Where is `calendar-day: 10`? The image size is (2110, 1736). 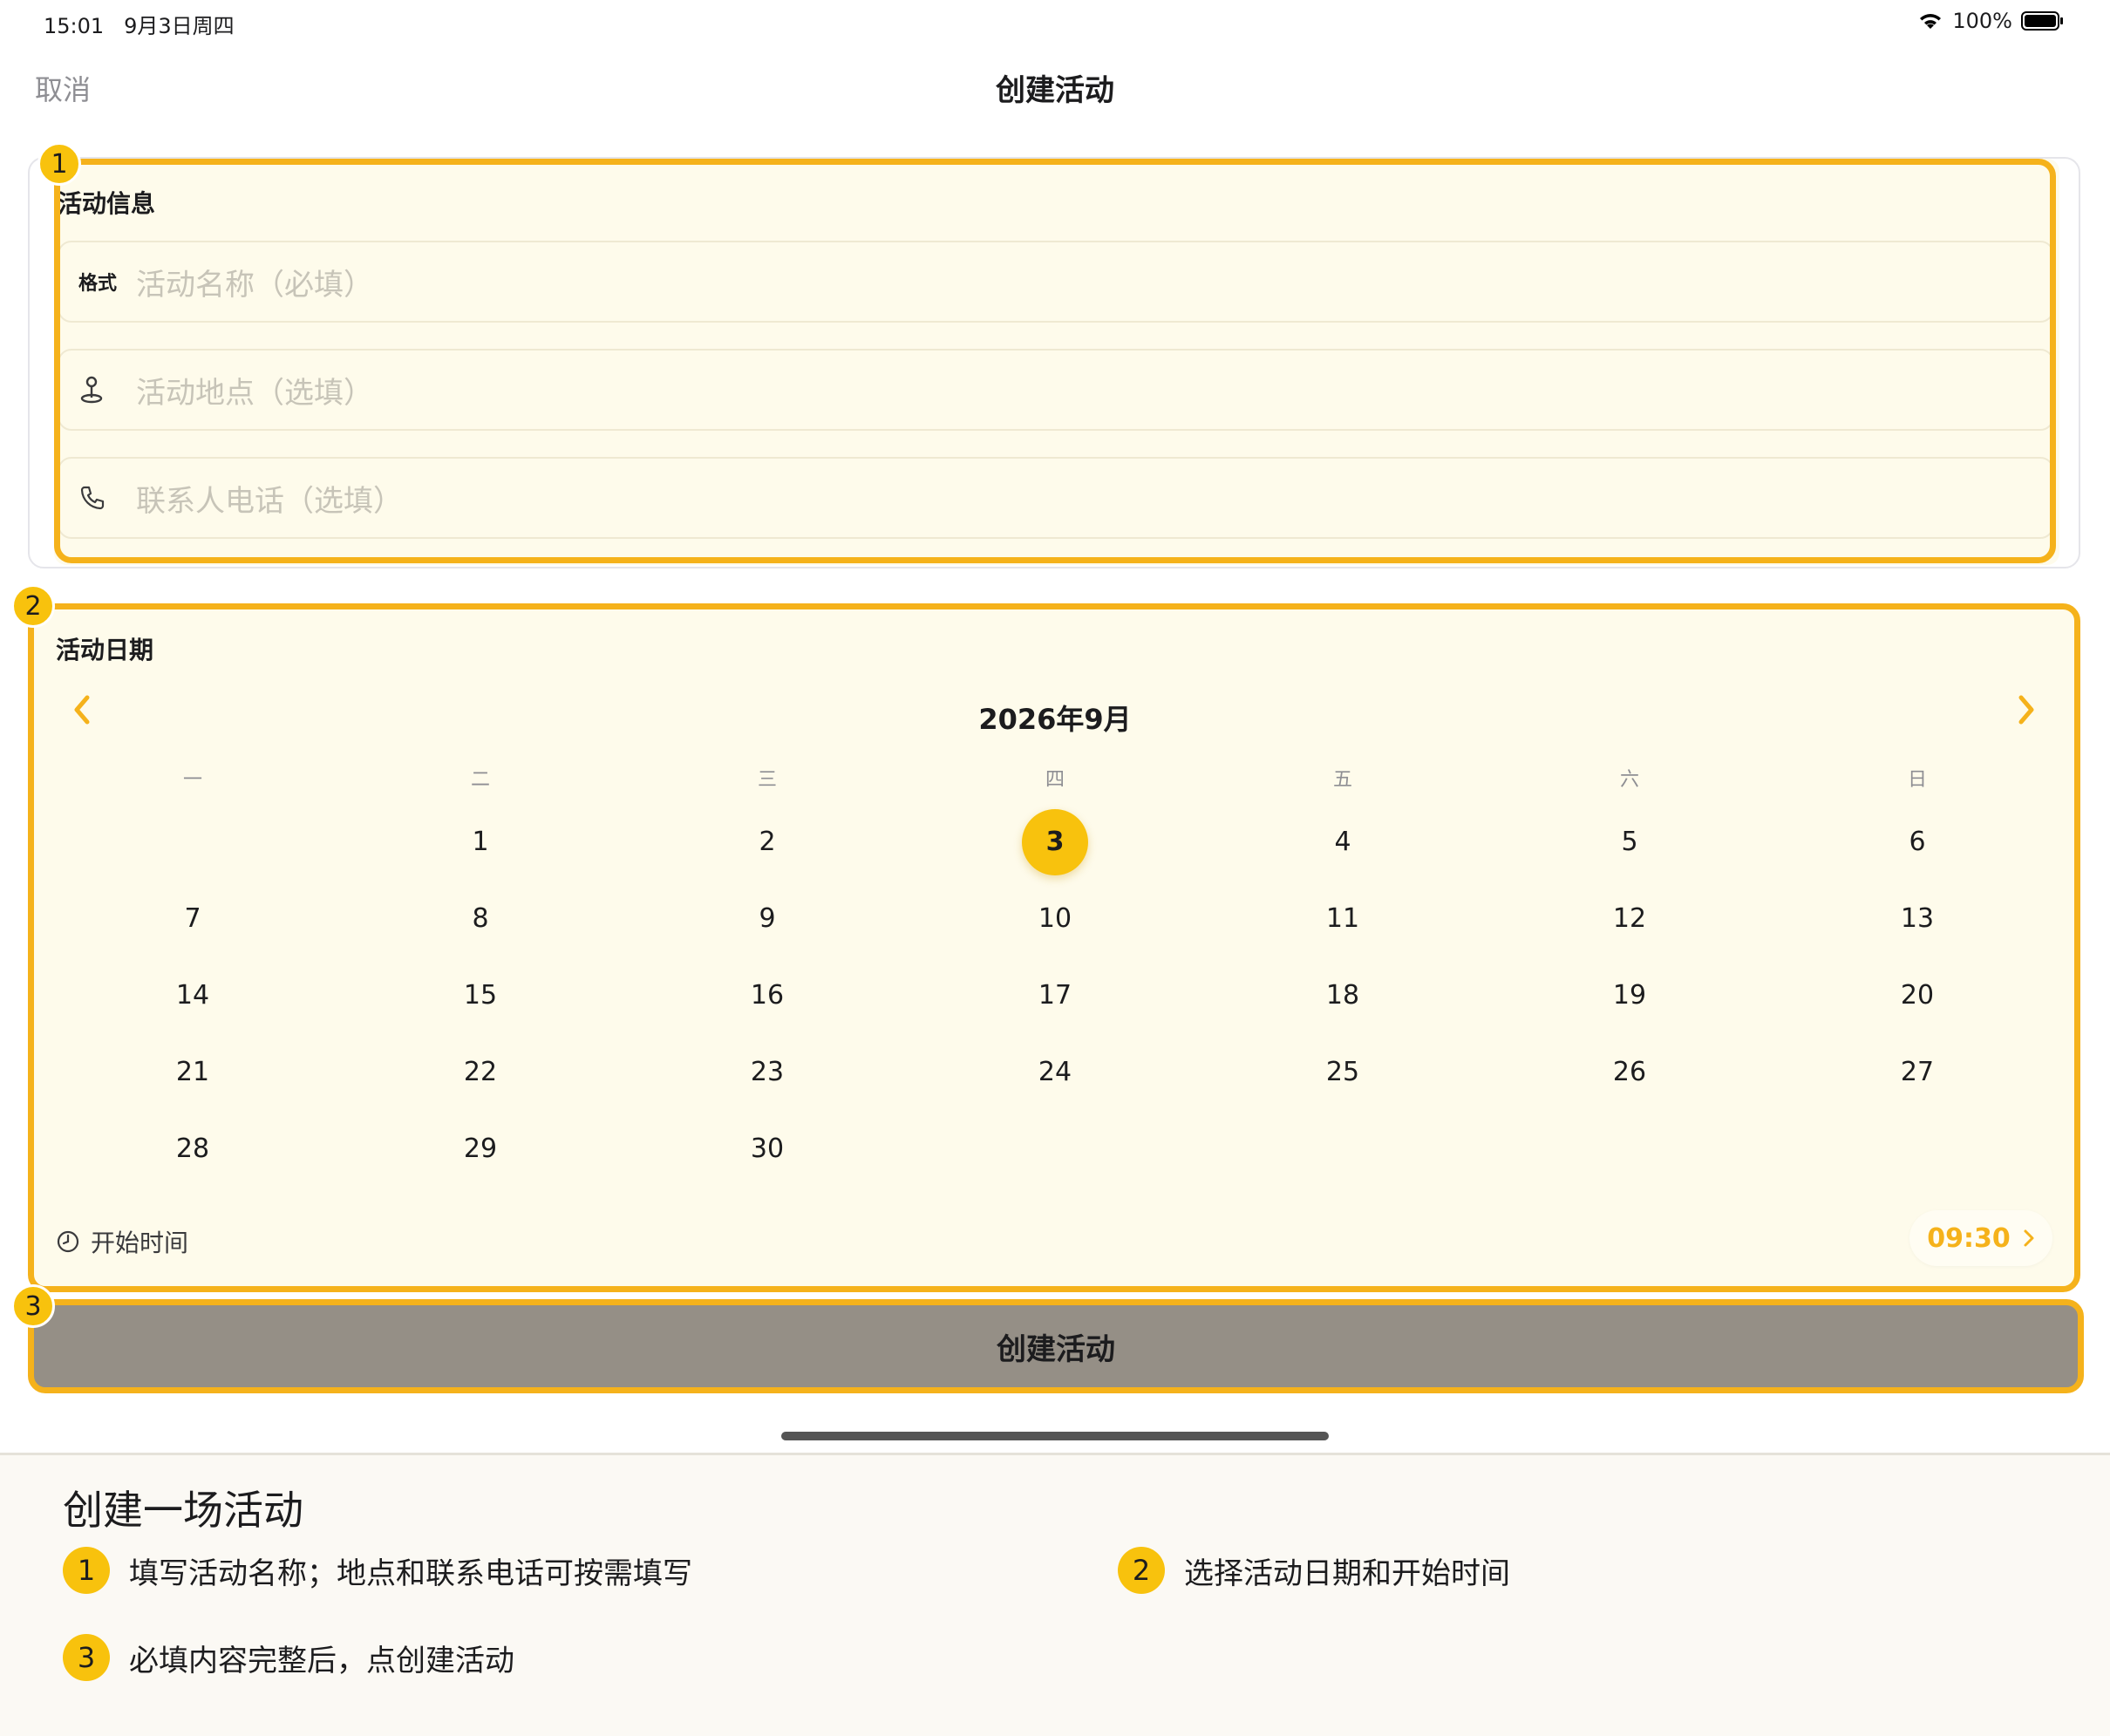 calendar-day: 10 is located at coordinates (1055, 919).